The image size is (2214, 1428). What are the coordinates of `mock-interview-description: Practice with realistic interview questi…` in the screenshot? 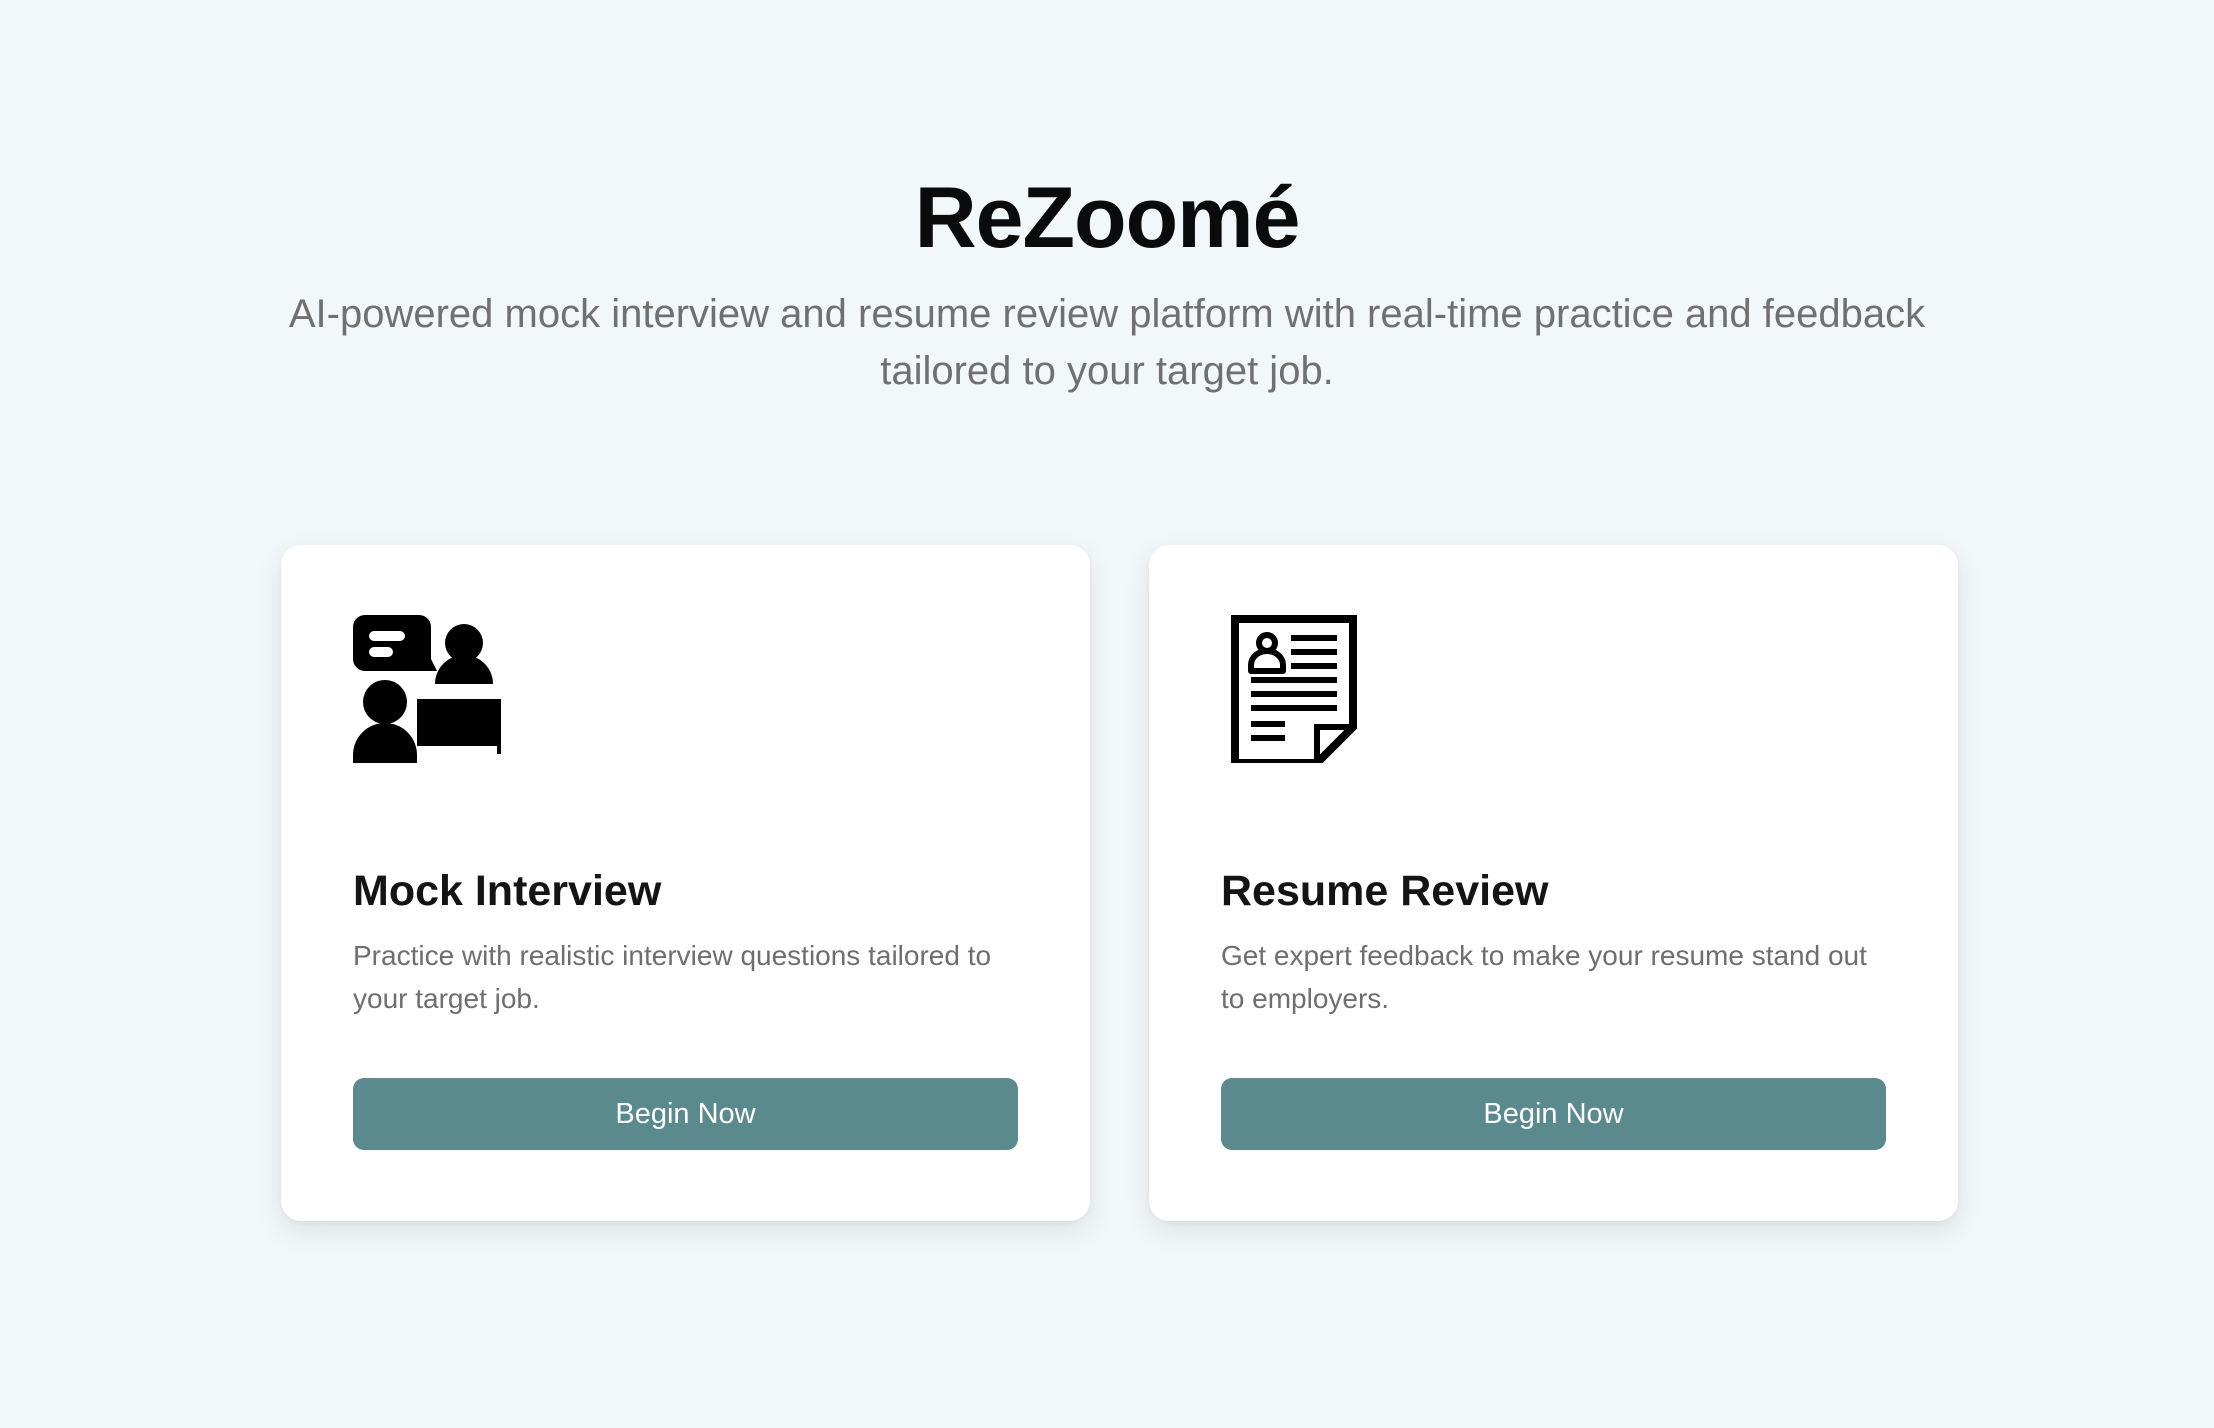 It's located at (672, 977).